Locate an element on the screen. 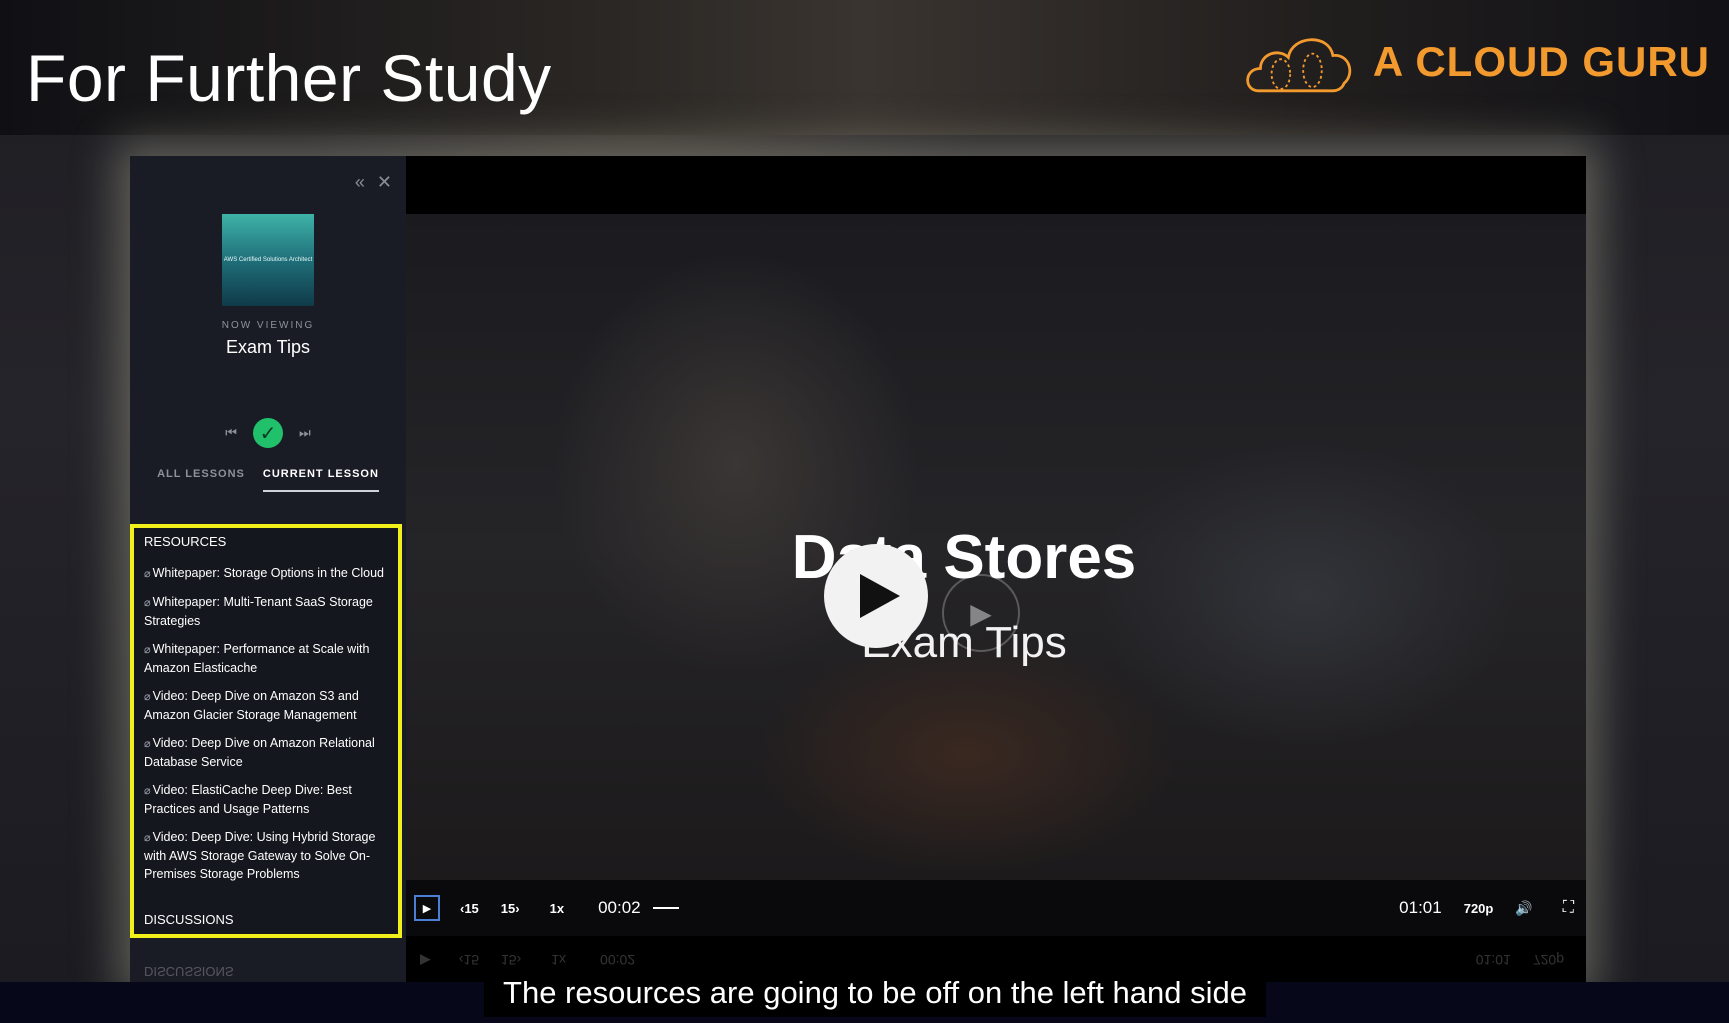  quality-reflection: 720p is located at coordinates (1548, 960).